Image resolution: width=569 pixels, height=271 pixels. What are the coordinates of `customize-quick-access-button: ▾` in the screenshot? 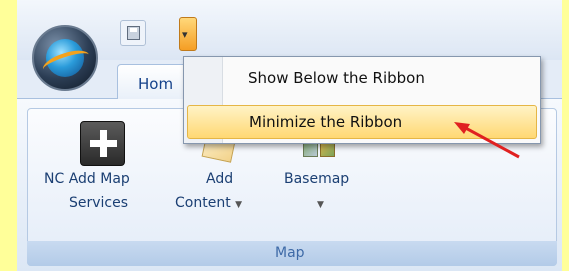 It's located at (188, 34).